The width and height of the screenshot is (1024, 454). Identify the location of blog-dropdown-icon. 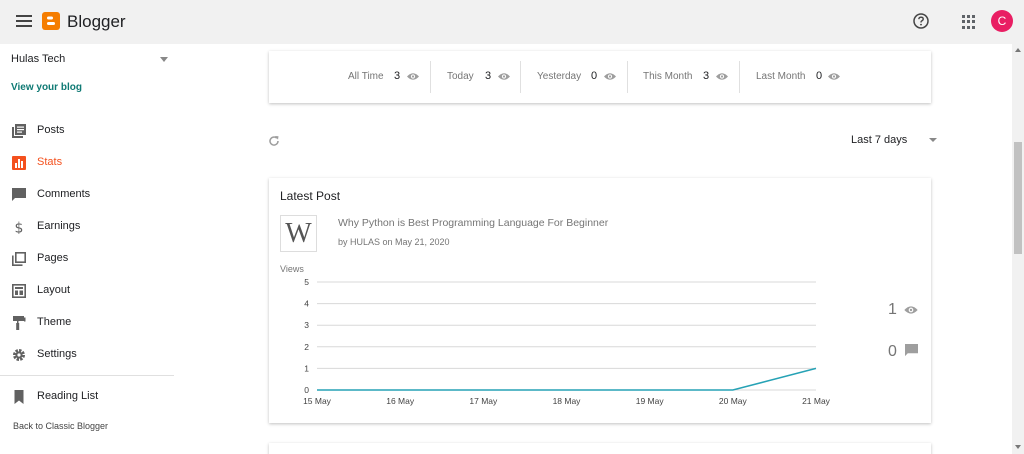
(164, 59).